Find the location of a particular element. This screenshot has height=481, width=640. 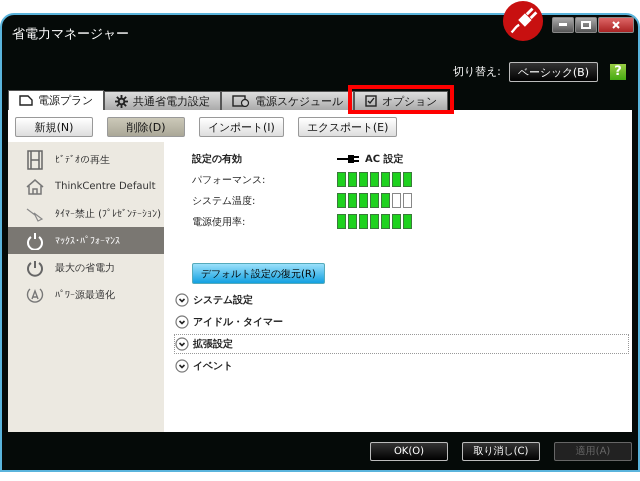

plug-logo-icon is located at coordinates (523, 21).